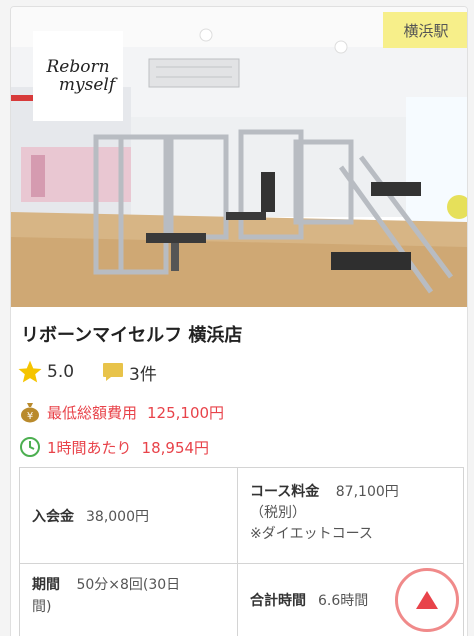 This screenshot has height=636, width=474. Describe the element at coordinates (53, 516) in the screenshot. I see `enrollment-label: 入会金` at that location.